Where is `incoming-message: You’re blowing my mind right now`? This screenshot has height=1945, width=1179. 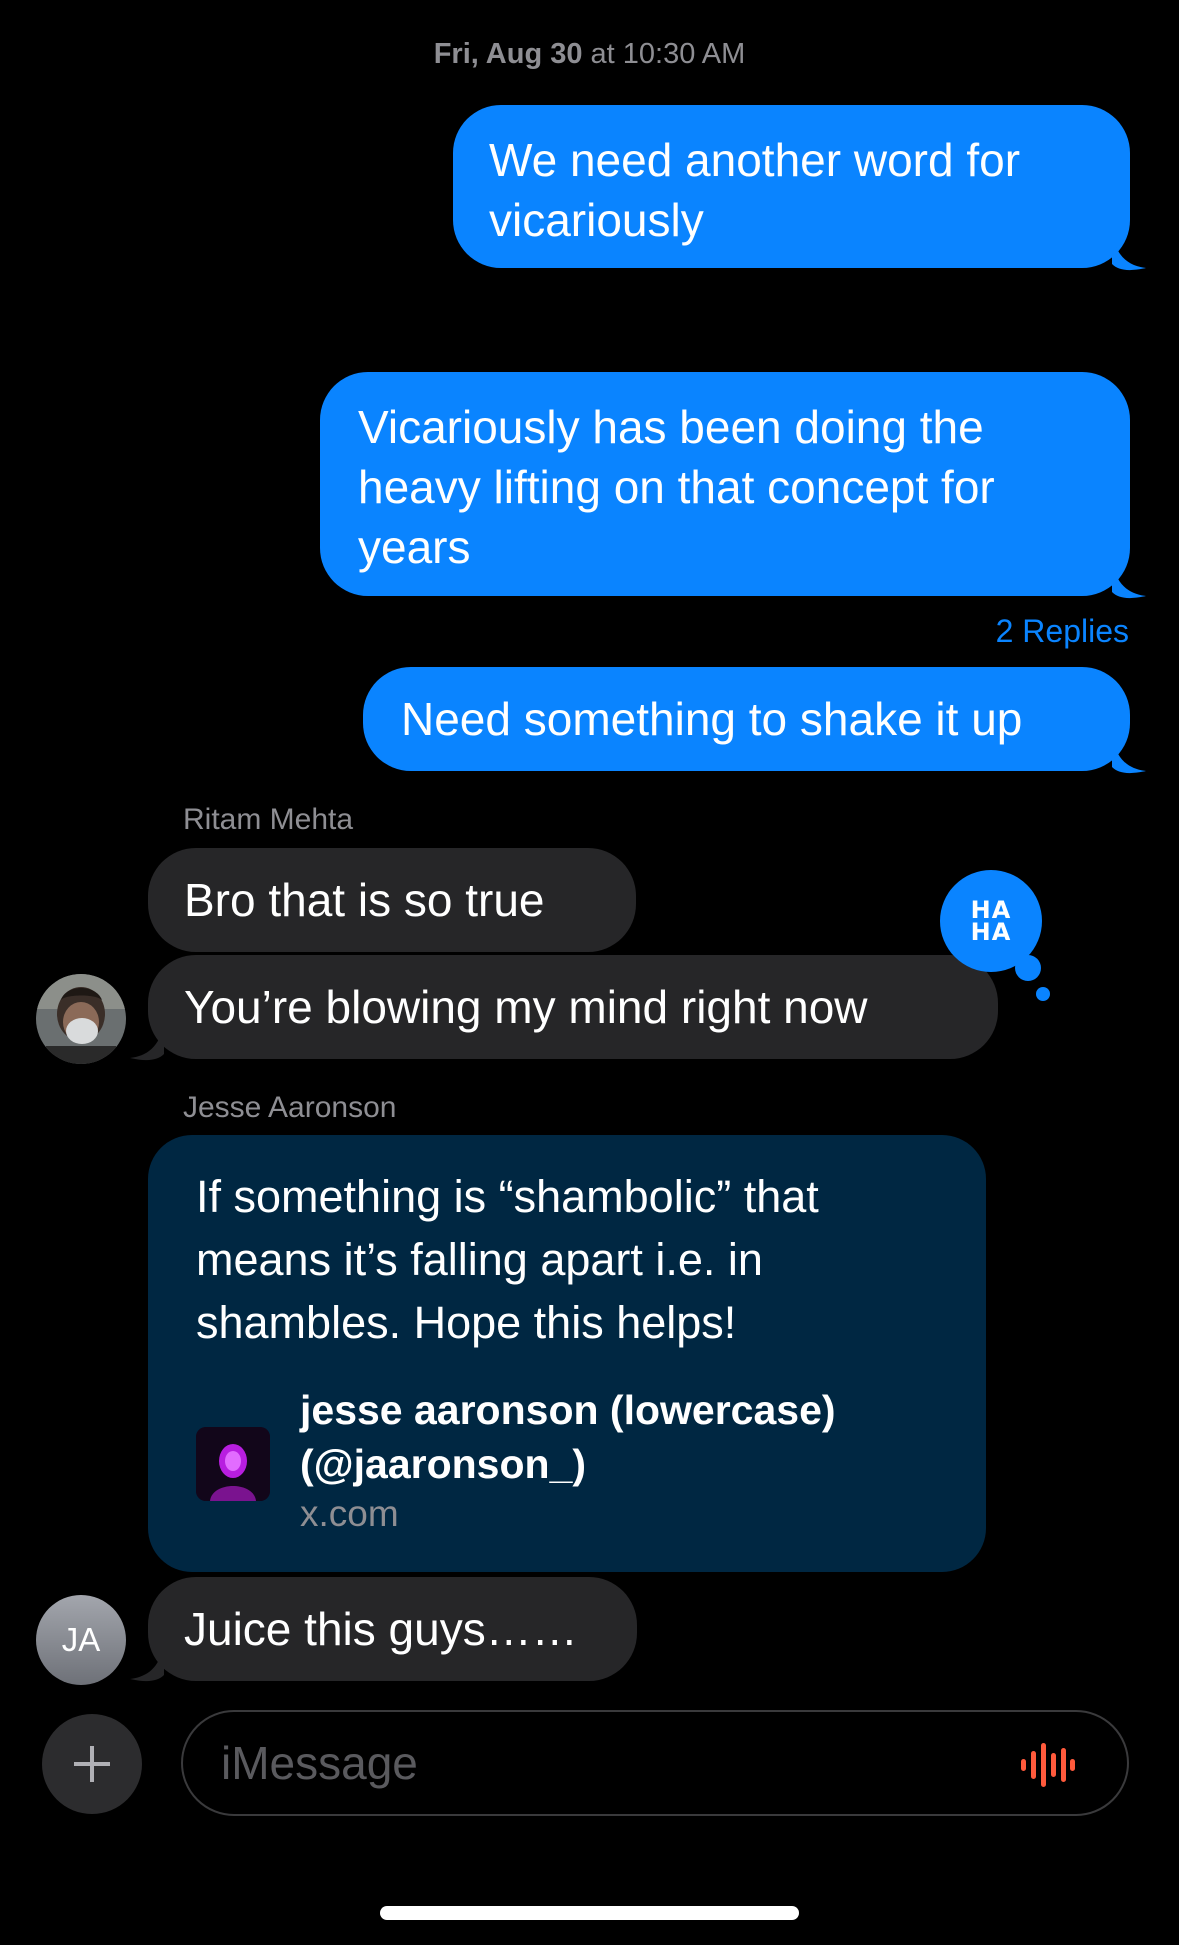
incoming-message: You’re blowing my mind right now is located at coordinates (573, 1007).